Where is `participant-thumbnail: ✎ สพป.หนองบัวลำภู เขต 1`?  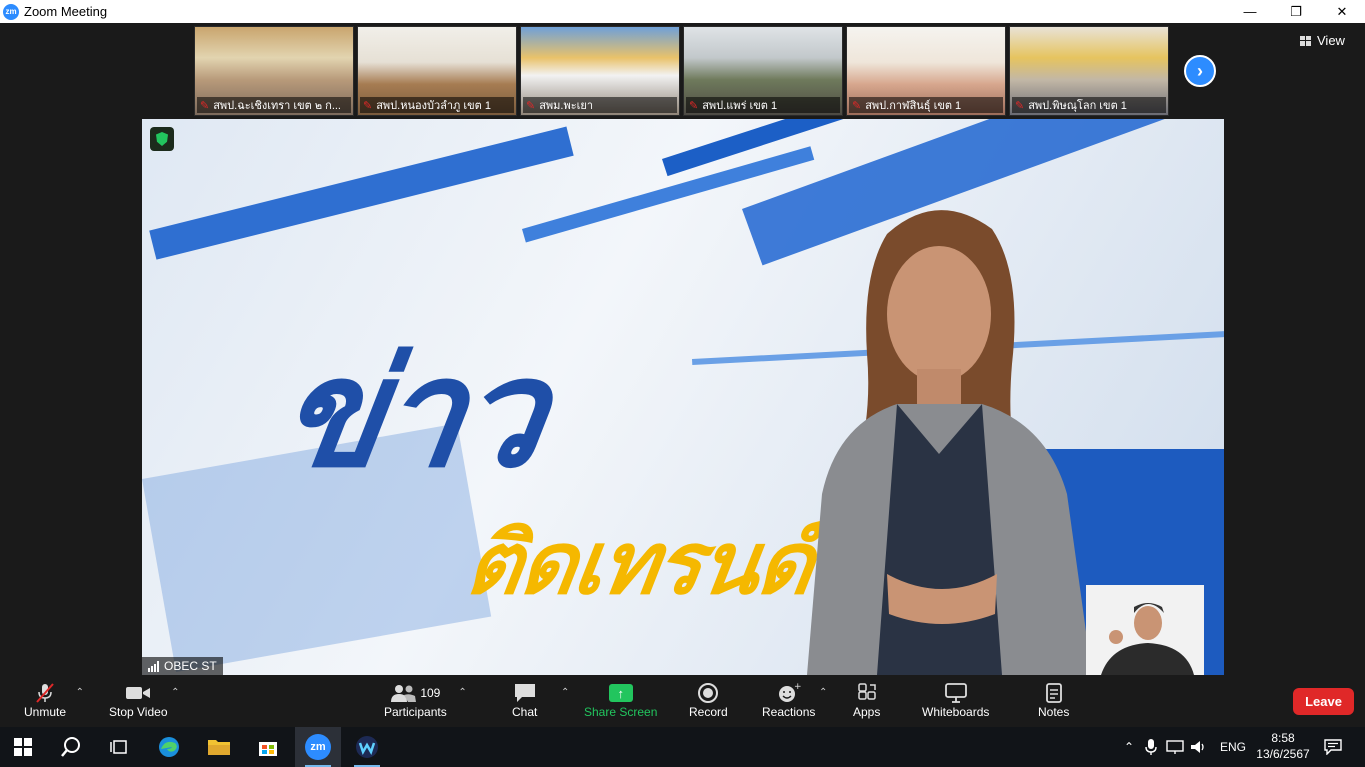
participant-thumbnail: ✎ สพป.หนองบัวลำภู เขต 1 is located at coordinates (437, 71).